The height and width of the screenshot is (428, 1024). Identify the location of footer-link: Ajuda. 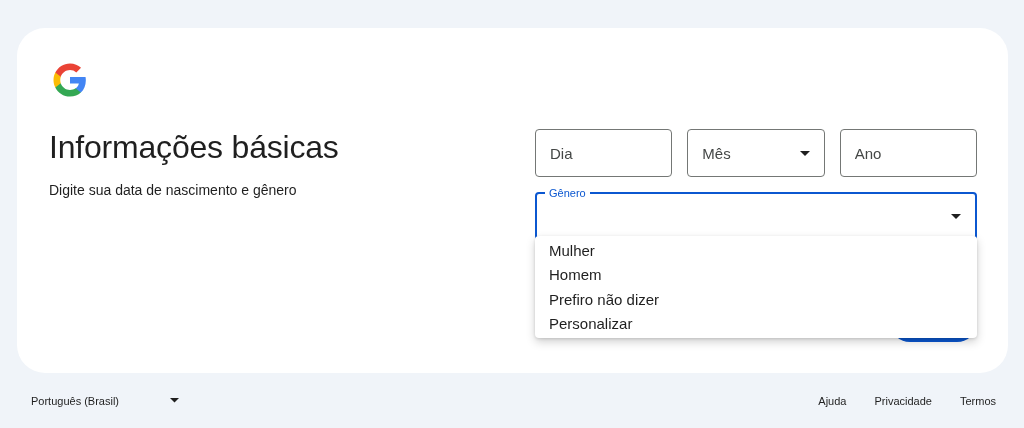
(832, 400).